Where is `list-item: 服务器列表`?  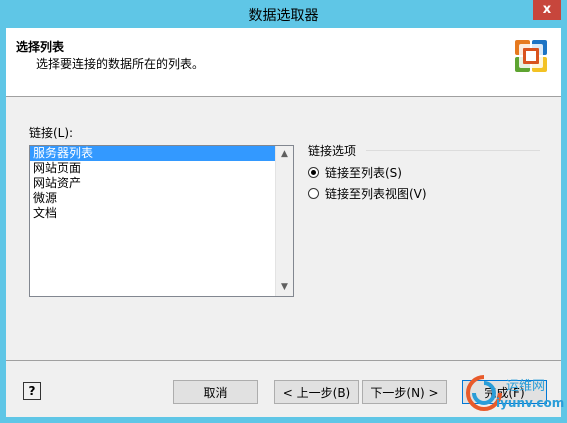 list-item: 服务器列表 is located at coordinates (152, 153).